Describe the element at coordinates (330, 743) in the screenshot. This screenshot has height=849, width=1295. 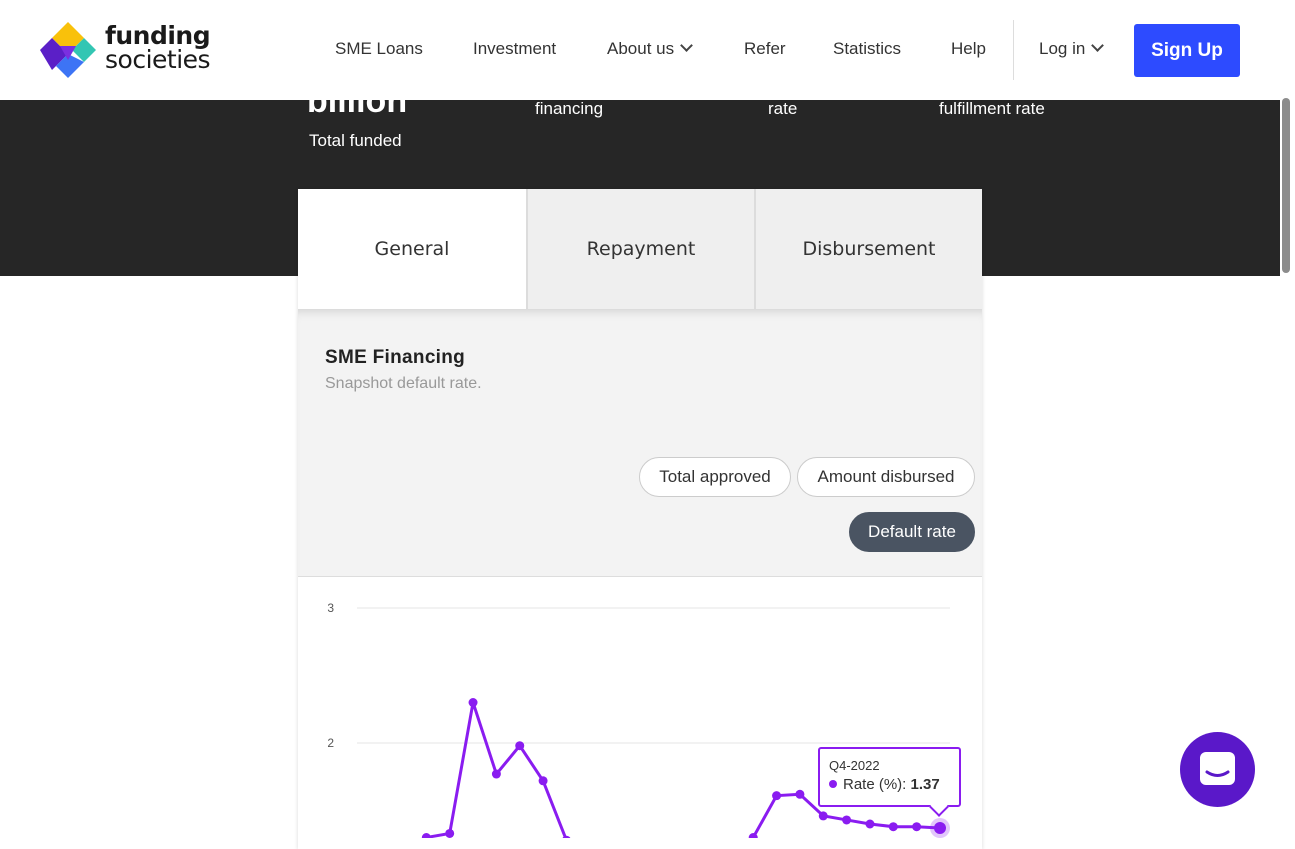
I see `y-tick-label: 2` at that location.